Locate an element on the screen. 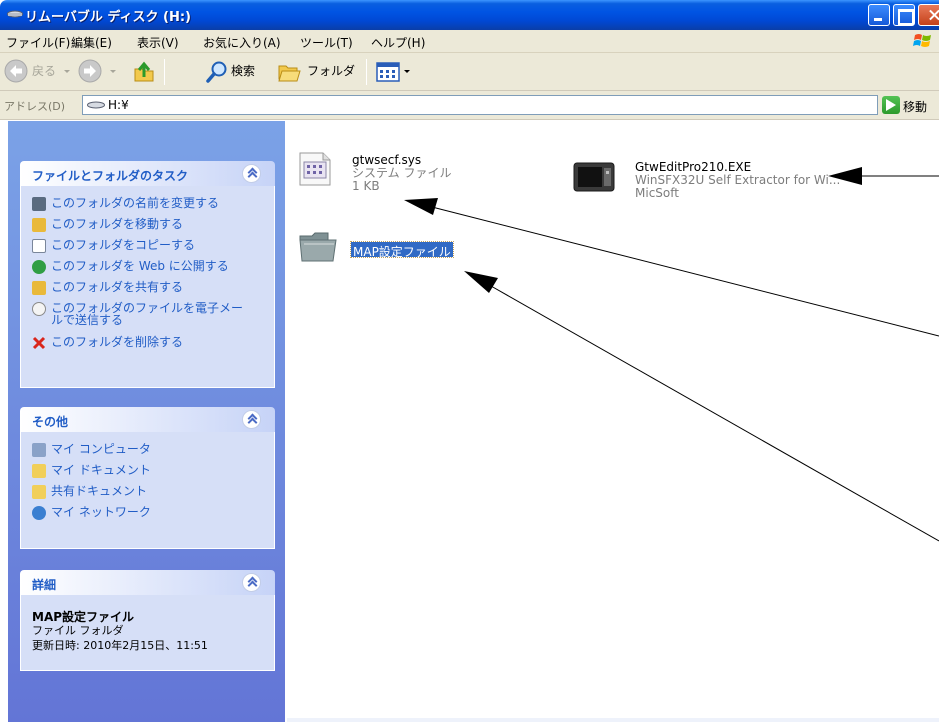 Image resolution: width=939 pixels, height=722 pixels. status-strip is located at coordinates (613, 720).